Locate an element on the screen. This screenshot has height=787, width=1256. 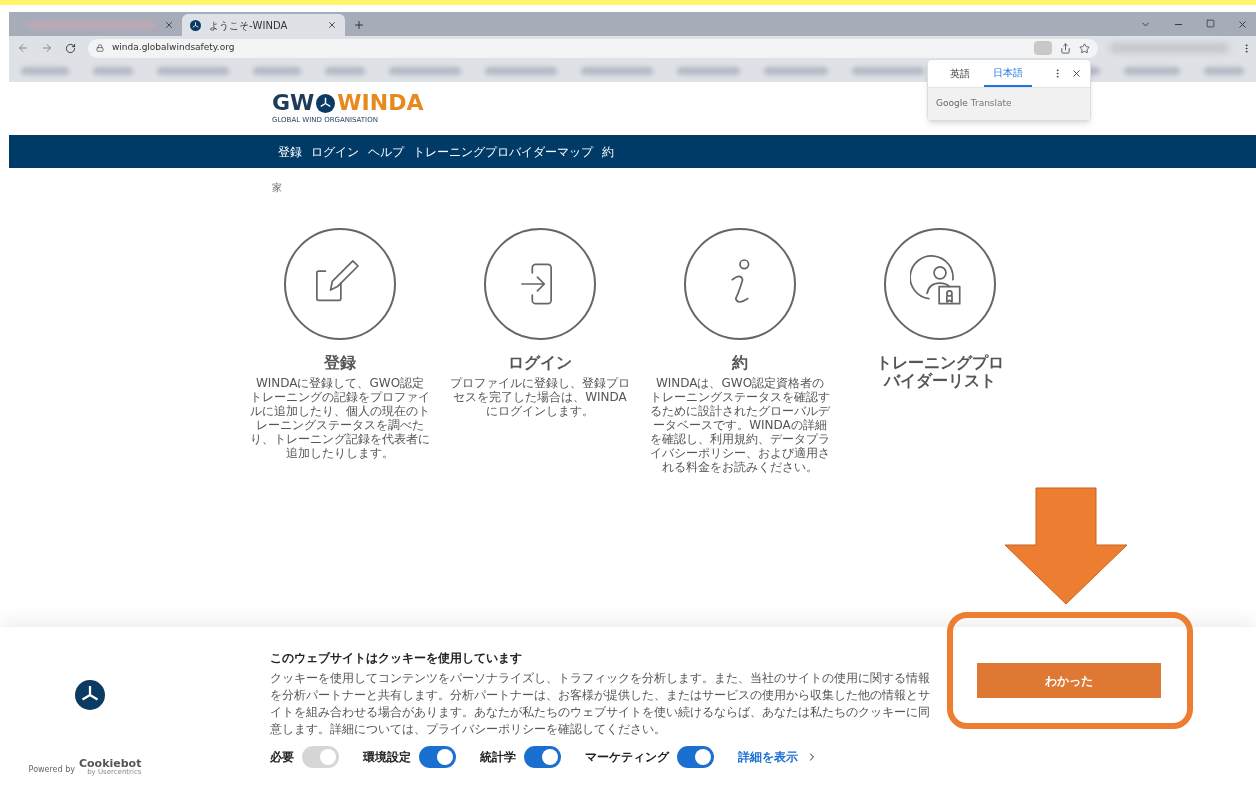
cookie-logo-icon is located at coordinates (90, 695).